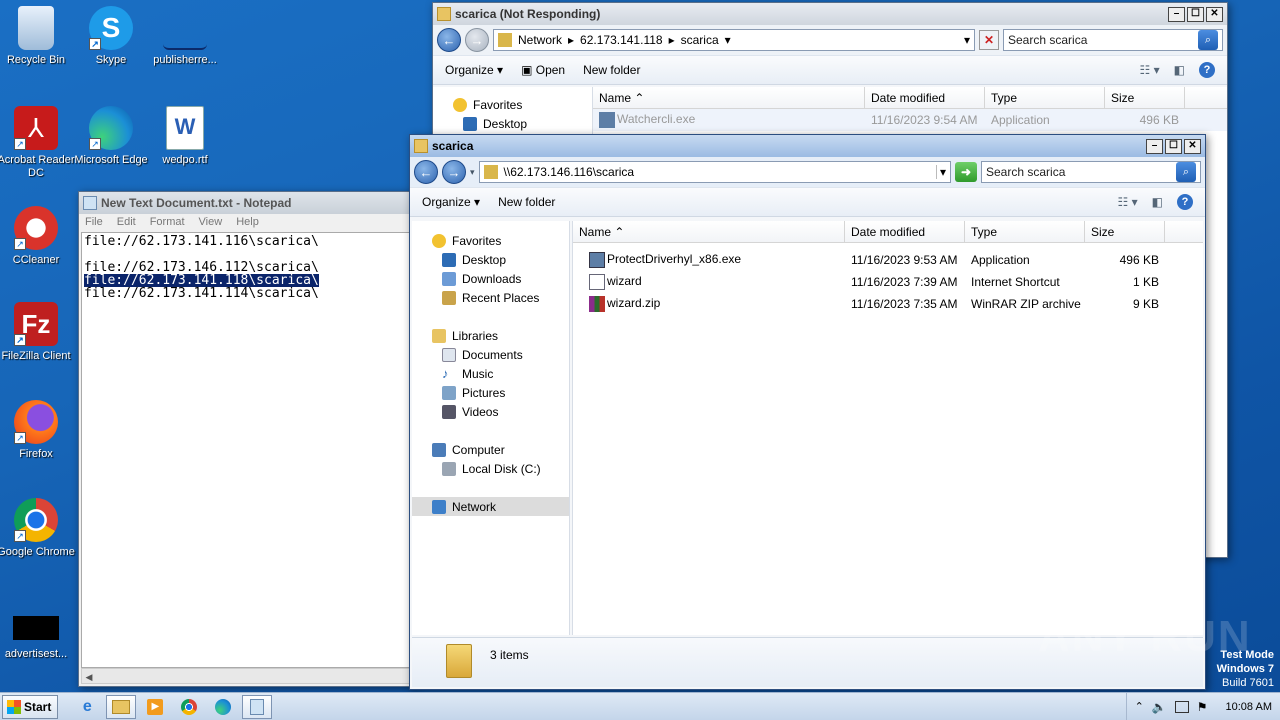 The height and width of the screenshot is (720, 1280). I want to click on address-text: \\62.173.146.116\scarica, so click(569, 172).